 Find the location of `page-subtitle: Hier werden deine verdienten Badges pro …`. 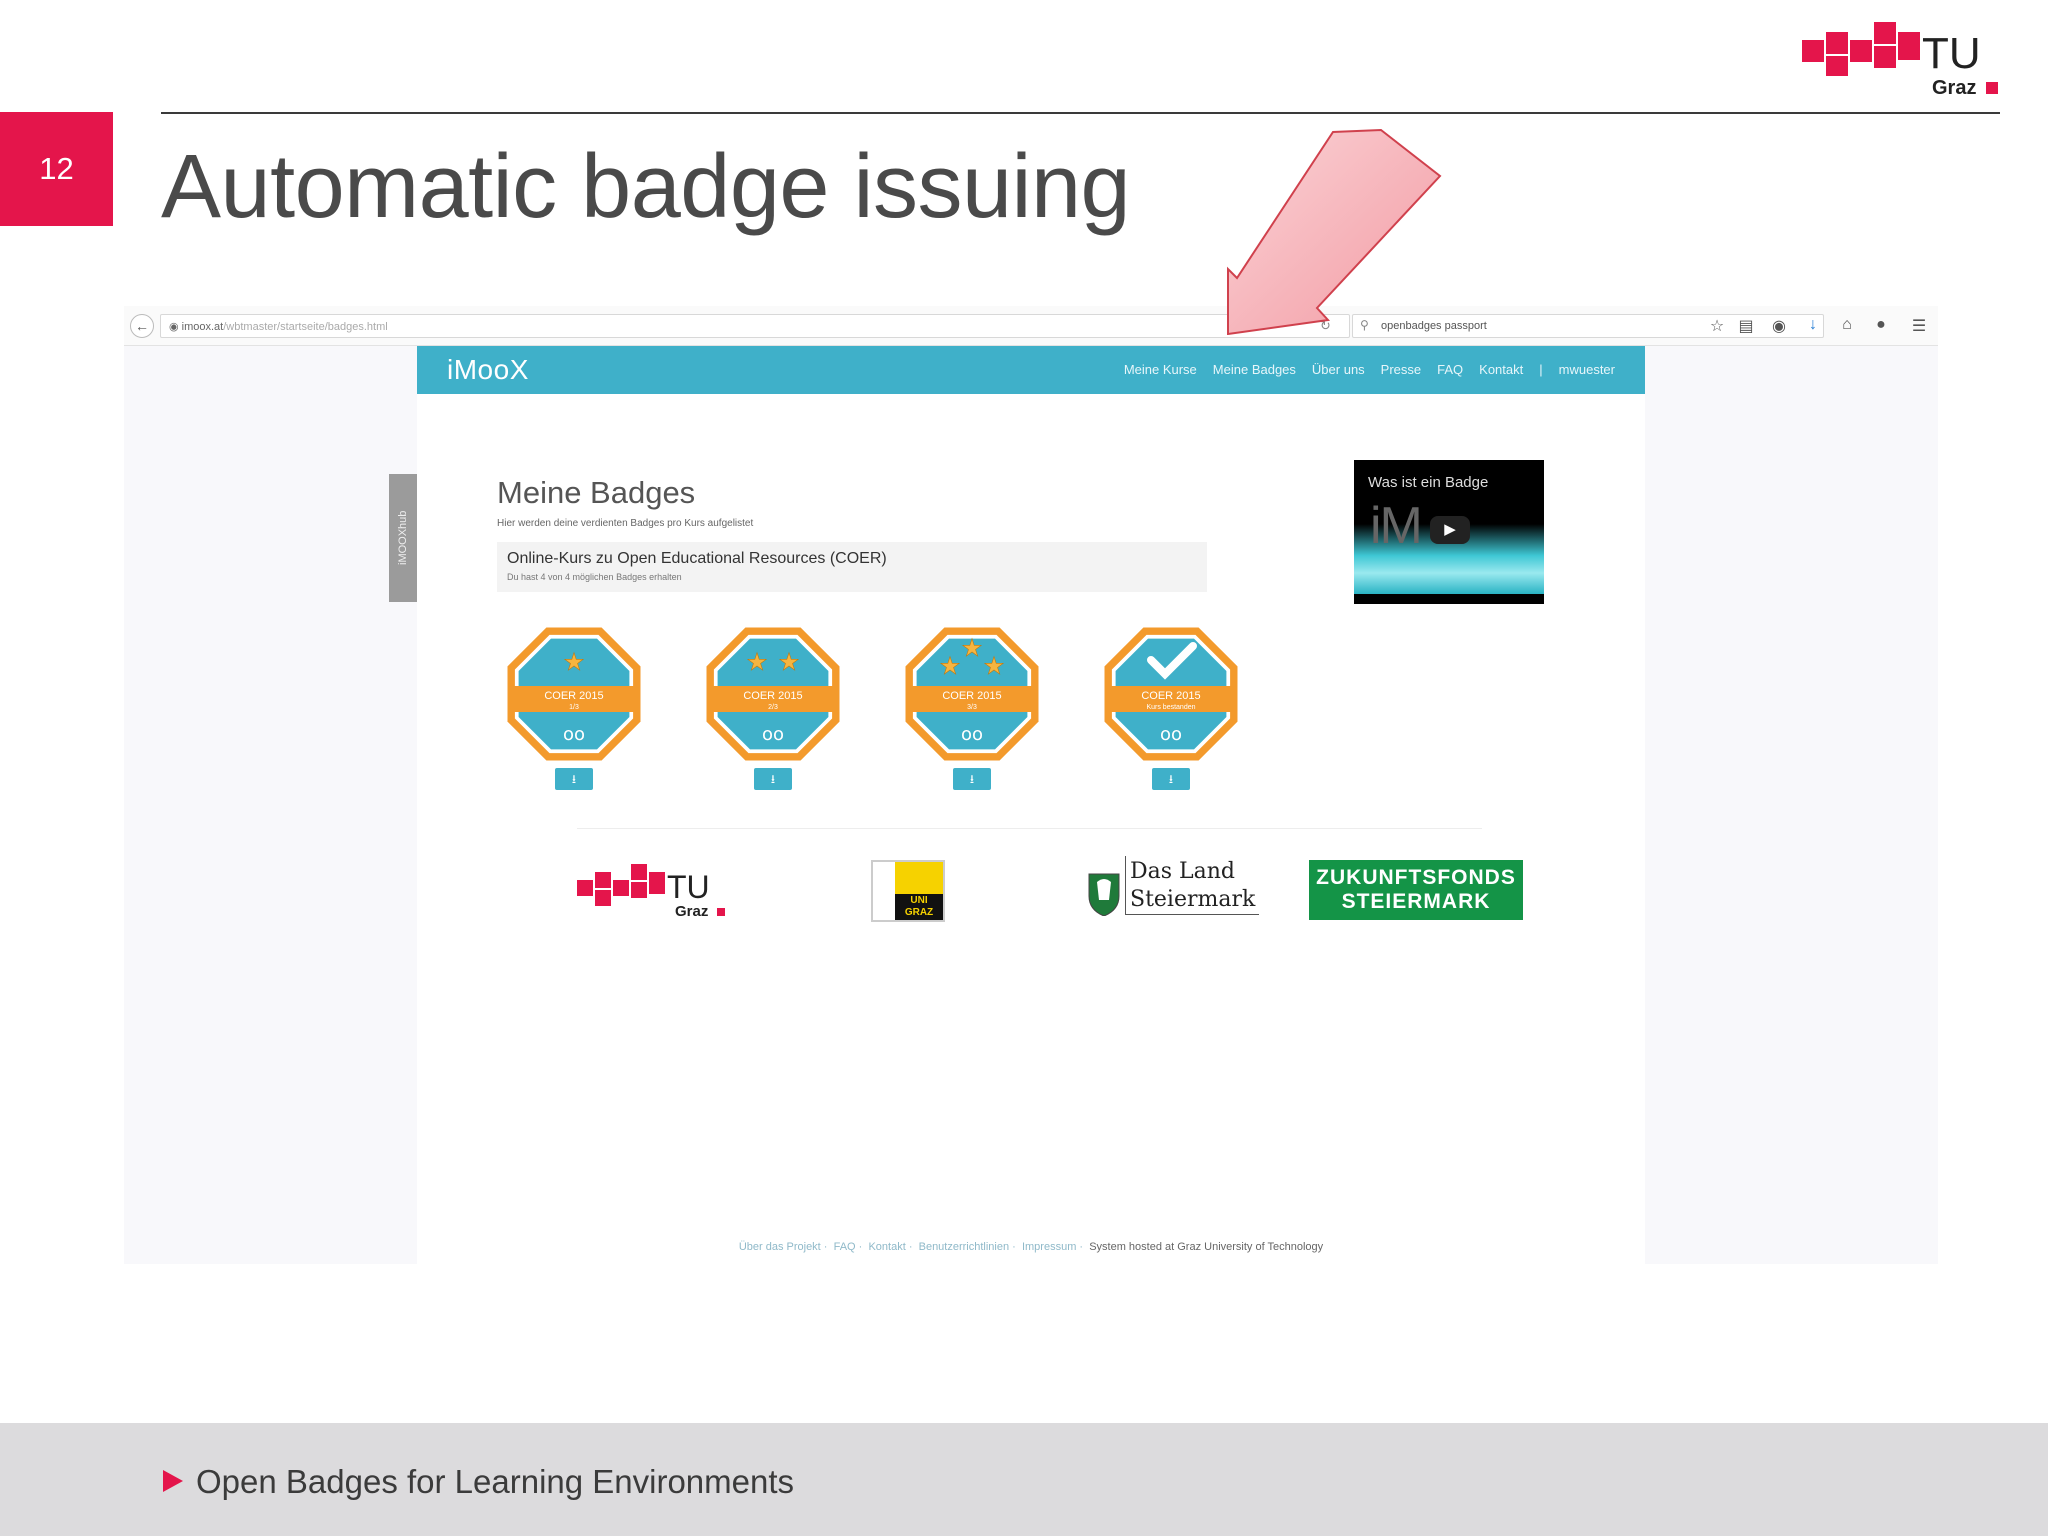

page-subtitle: Hier werden deine verdienten Badges pro … is located at coordinates (625, 523).